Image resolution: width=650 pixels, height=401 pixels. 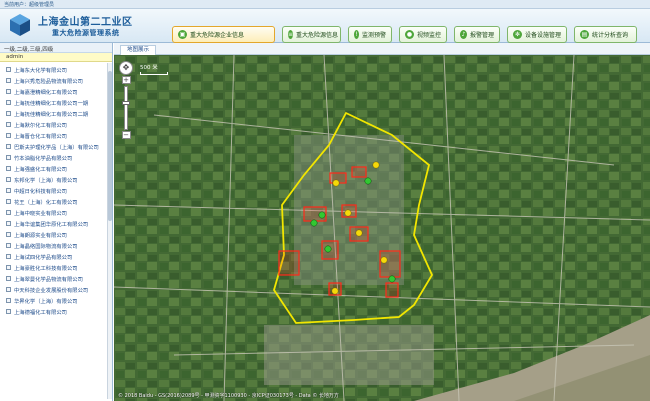 I want to click on company-name: 上海中晓实业有限公司, so click(x=40, y=213).